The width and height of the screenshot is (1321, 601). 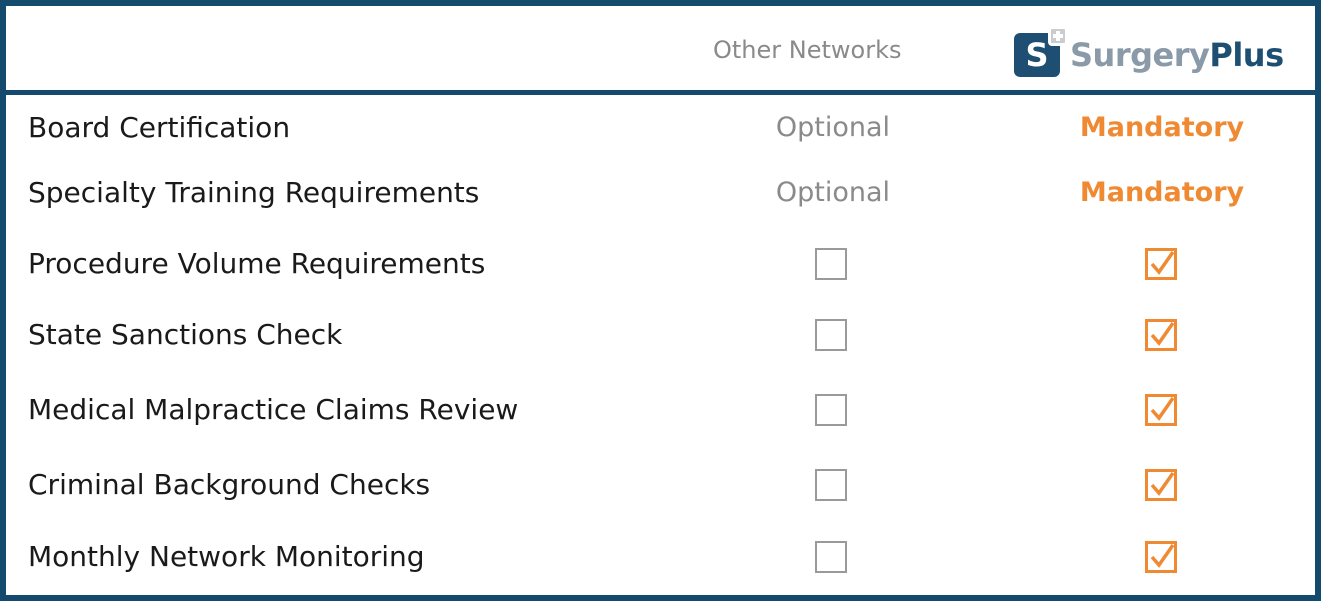 I want to click on logo-word-plus: Plus, so click(x=1246, y=55).